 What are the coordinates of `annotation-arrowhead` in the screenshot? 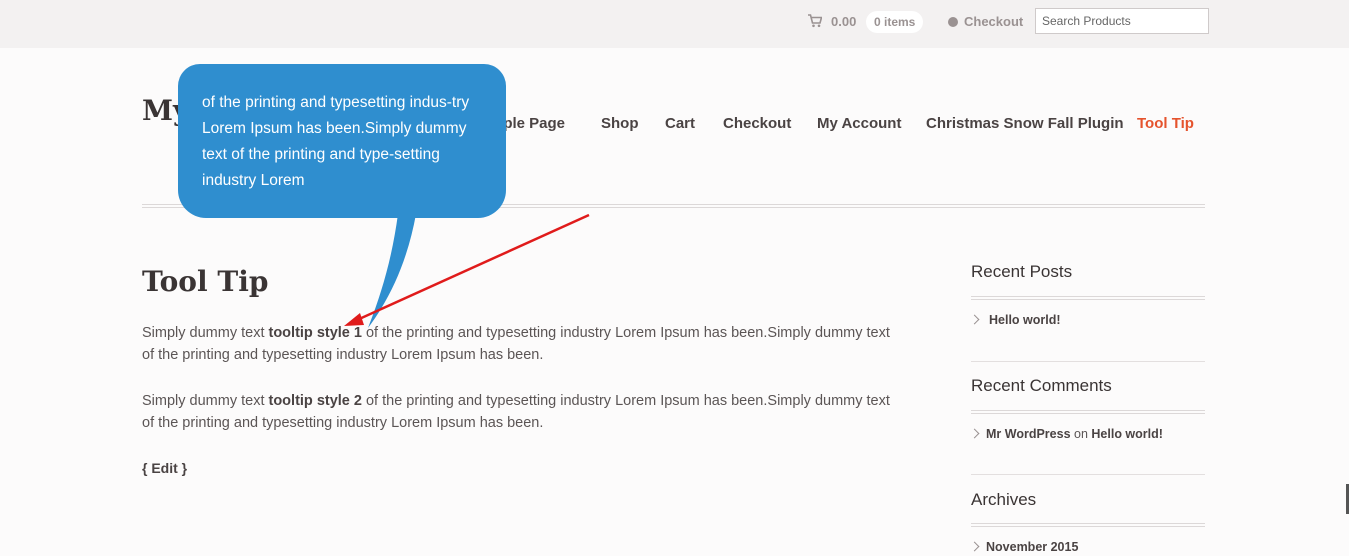 It's located at (354, 319).